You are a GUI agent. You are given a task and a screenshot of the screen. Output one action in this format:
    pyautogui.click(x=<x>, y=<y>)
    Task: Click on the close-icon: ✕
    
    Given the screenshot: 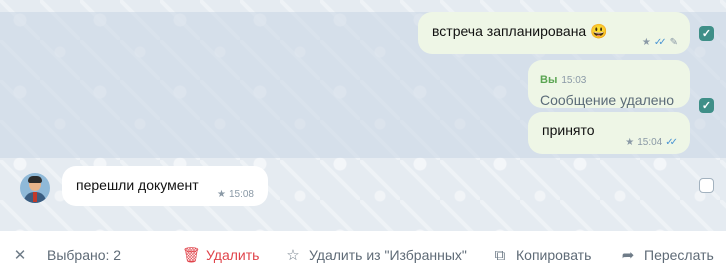 What is the action you would take?
    pyautogui.click(x=20, y=255)
    